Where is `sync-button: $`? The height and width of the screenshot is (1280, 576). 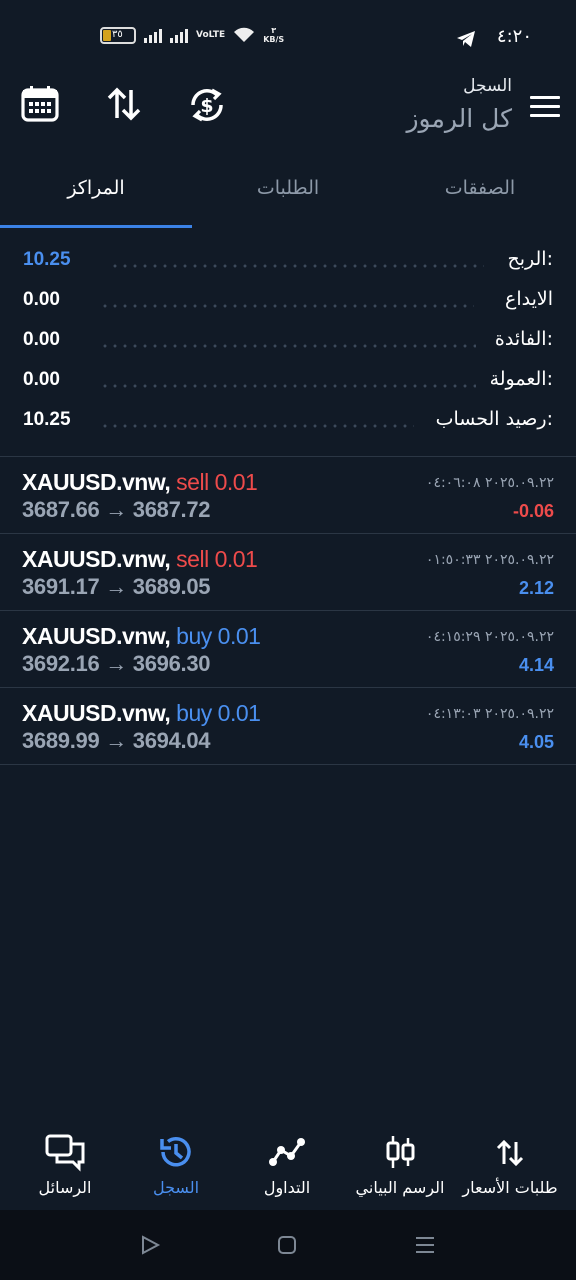
sync-button: $ is located at coordinates (208, 106).